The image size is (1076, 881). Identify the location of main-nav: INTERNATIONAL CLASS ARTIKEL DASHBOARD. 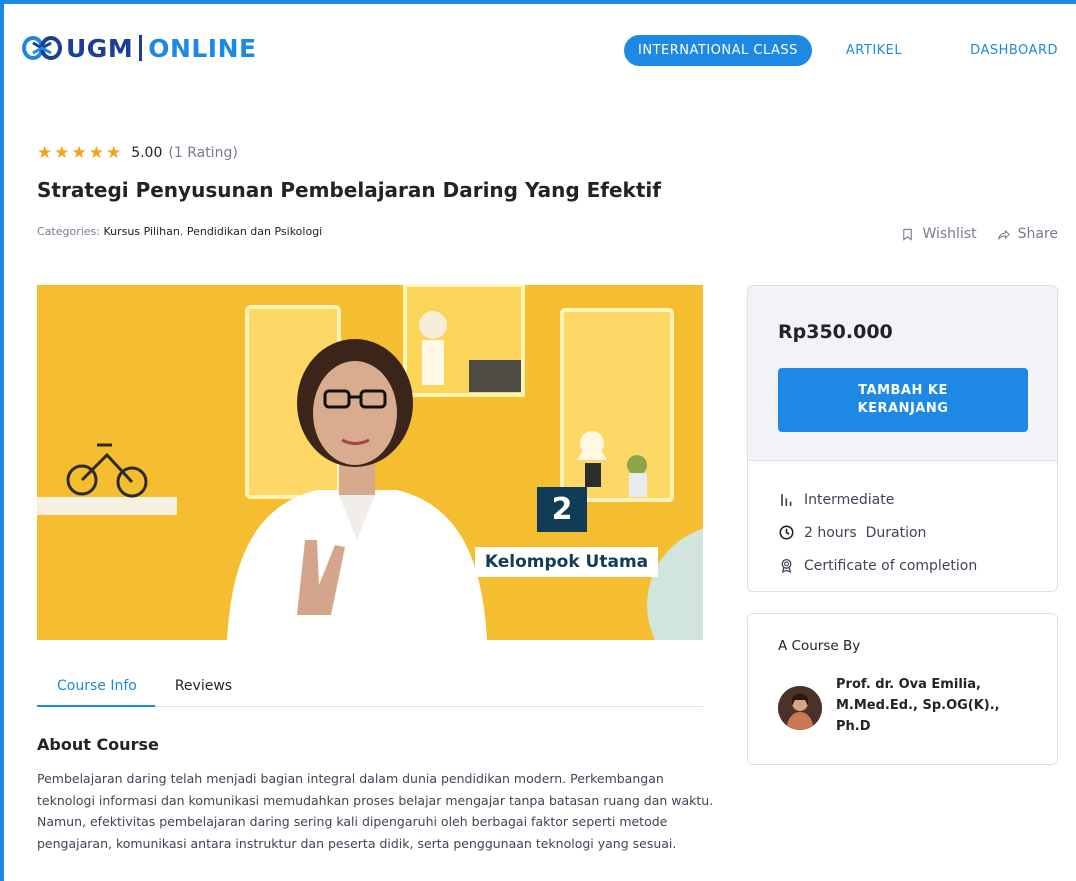
(841, 50).